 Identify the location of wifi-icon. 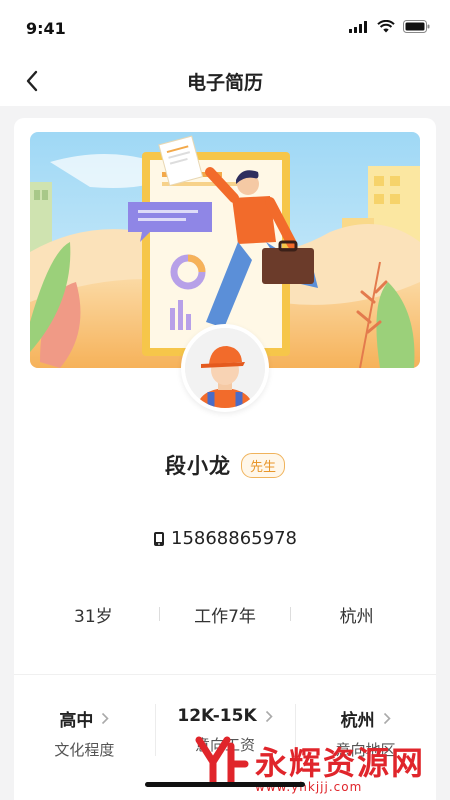
(386, 26).